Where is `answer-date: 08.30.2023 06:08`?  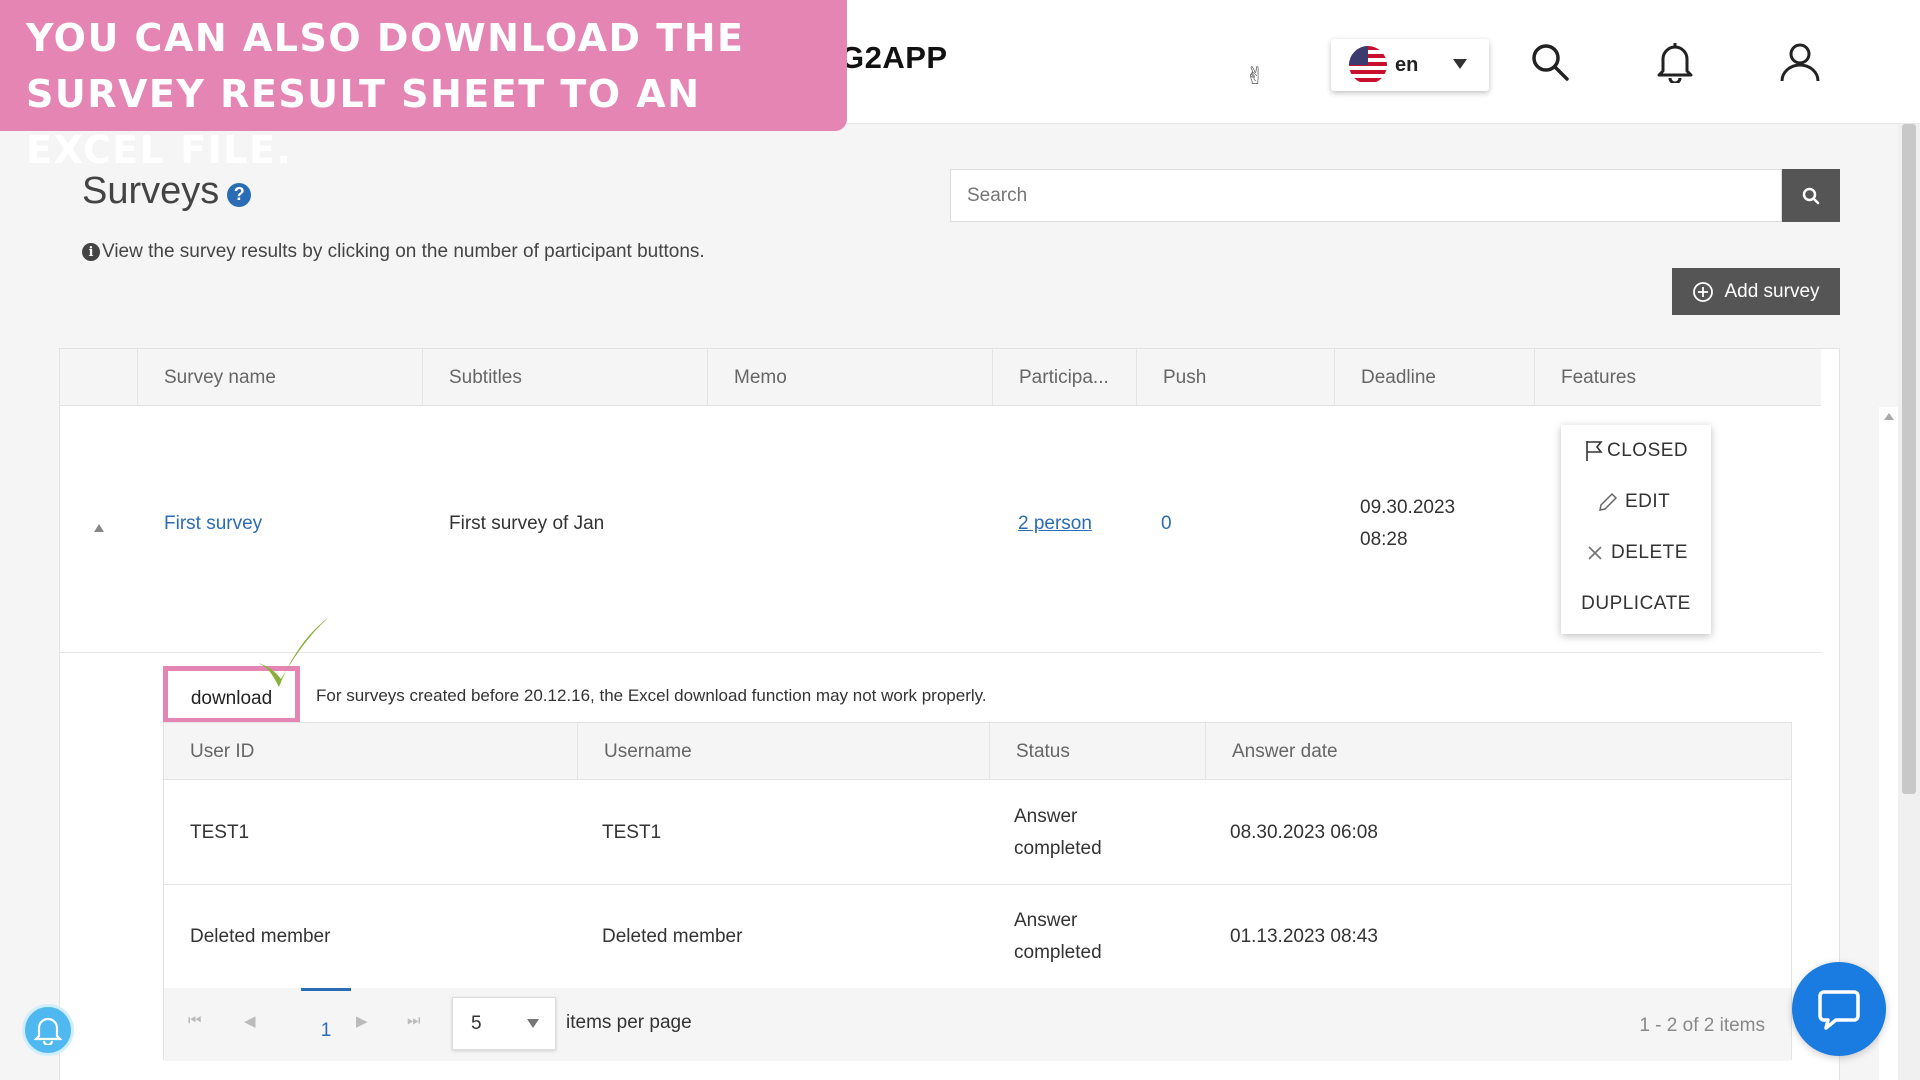 answer-date: 08.30.2023 06:08 is located at coordinates (1304, 832).